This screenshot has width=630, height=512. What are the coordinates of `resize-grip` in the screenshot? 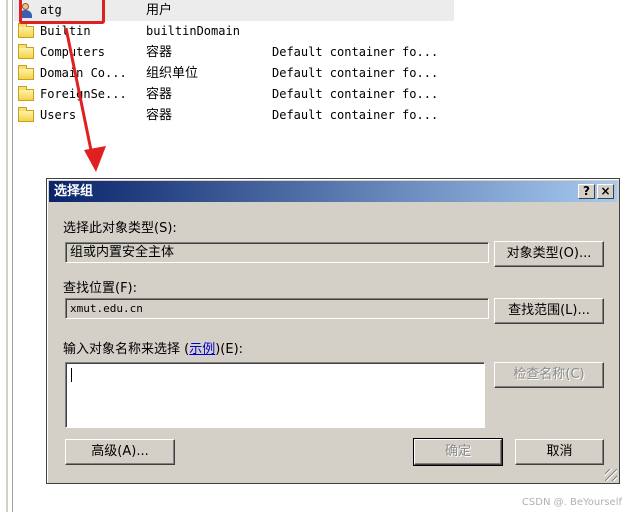 It's located at (611, 475).